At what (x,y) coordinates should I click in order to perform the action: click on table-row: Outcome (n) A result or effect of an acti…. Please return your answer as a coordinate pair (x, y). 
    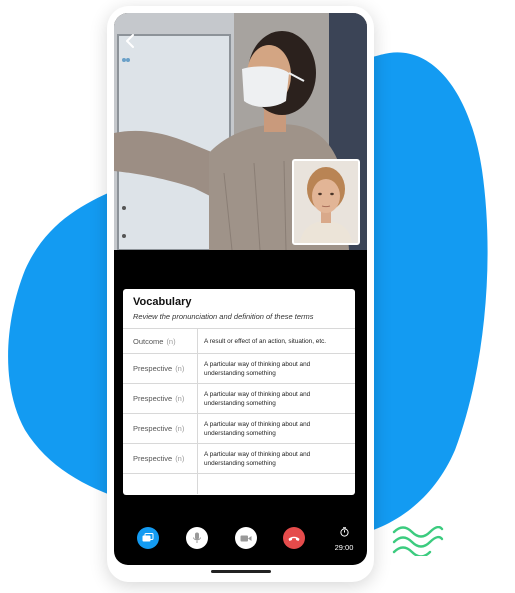
    Looking at the image, I should click on (239, 341).